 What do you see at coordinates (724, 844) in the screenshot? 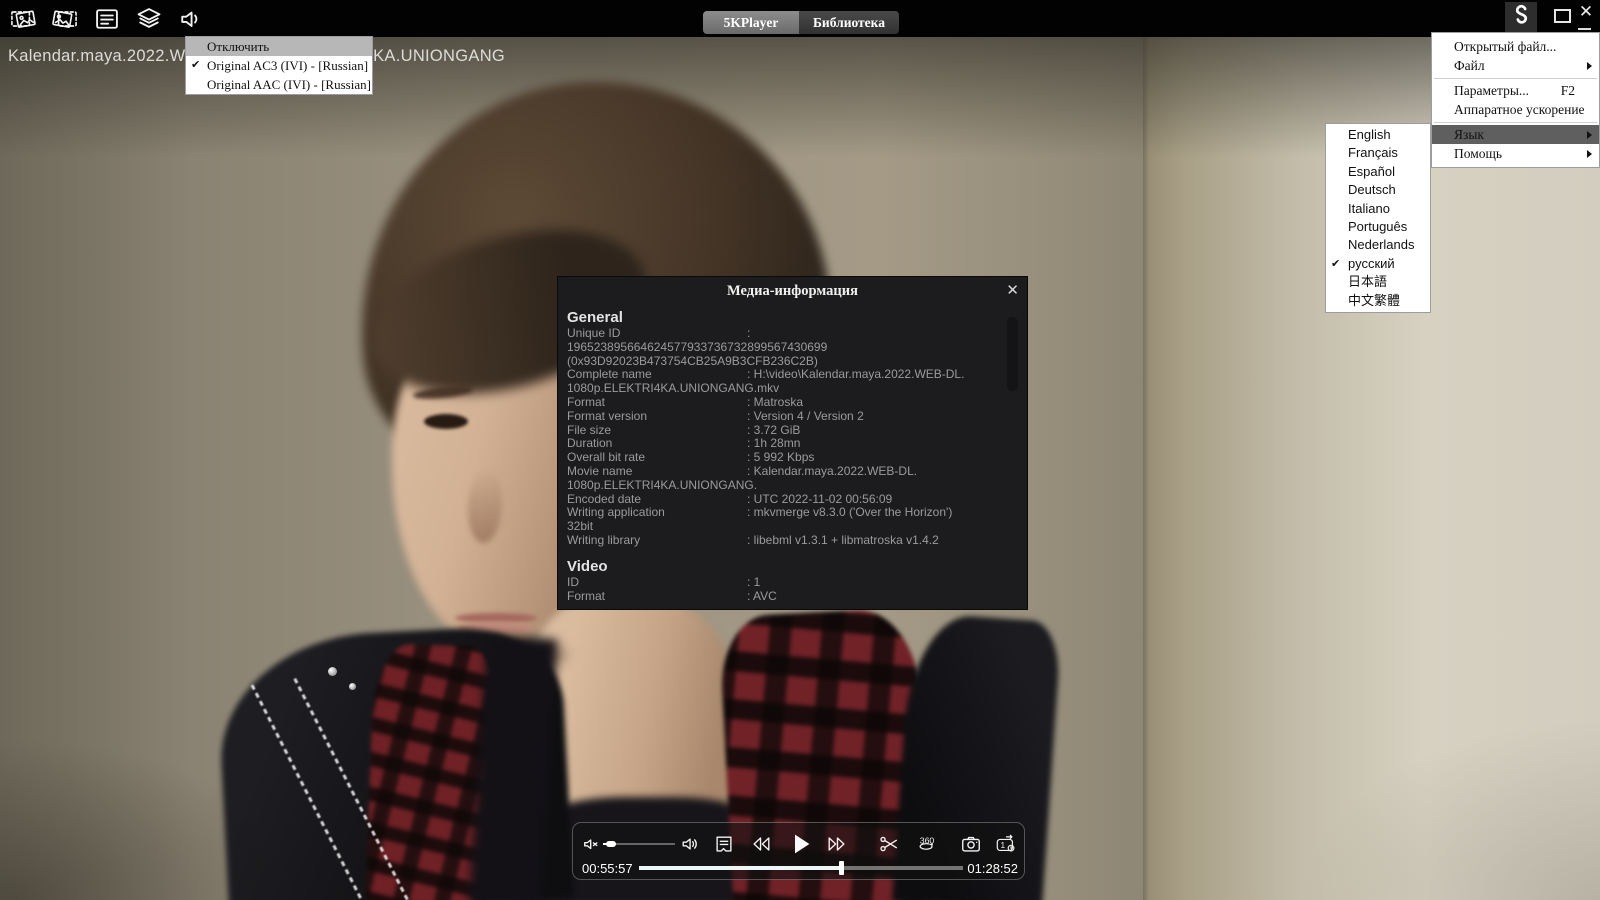
I see `playlist-icon` at bounding box center [724, 844].